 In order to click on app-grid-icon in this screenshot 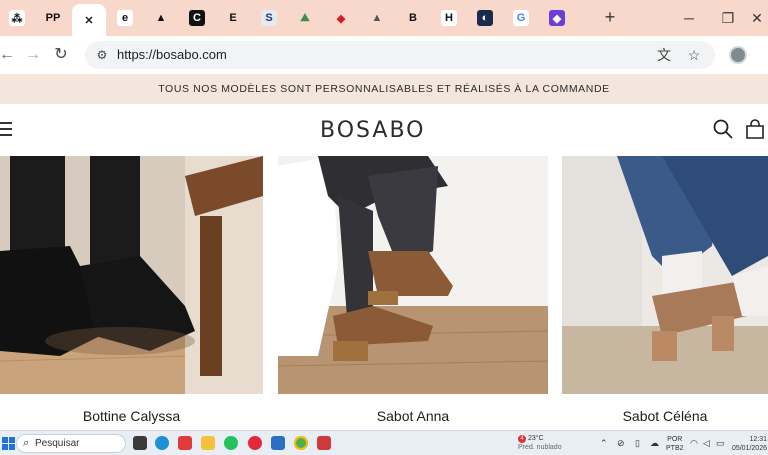, I will do `click(324, 443)`.